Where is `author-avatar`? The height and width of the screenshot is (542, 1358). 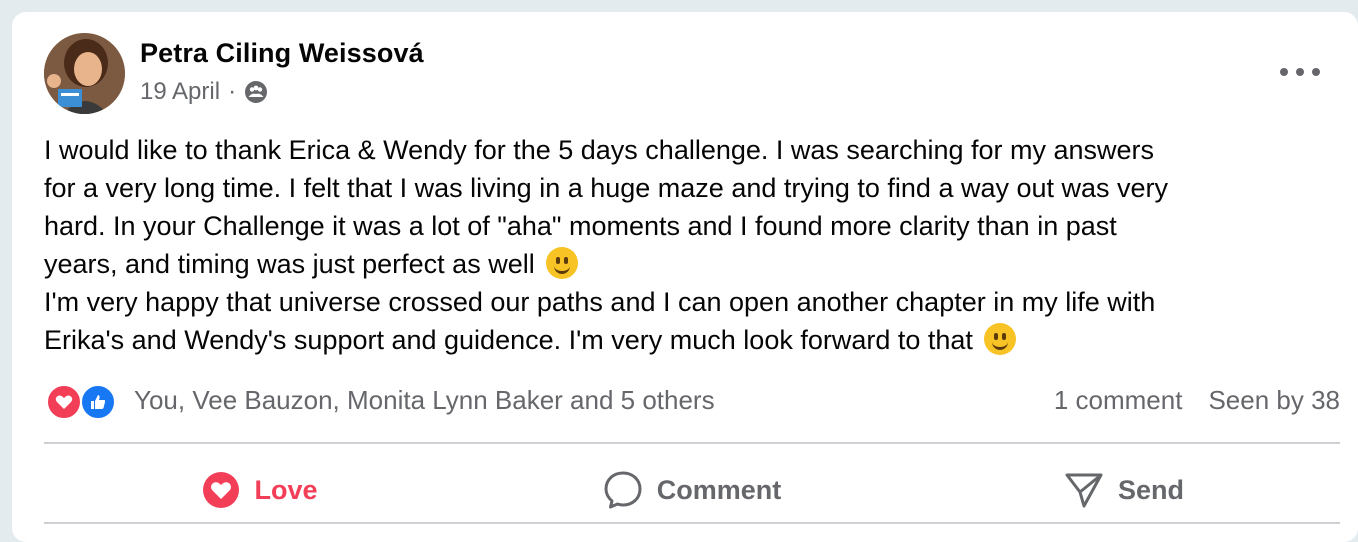
author-avatar is located at coordinates (84, 73).